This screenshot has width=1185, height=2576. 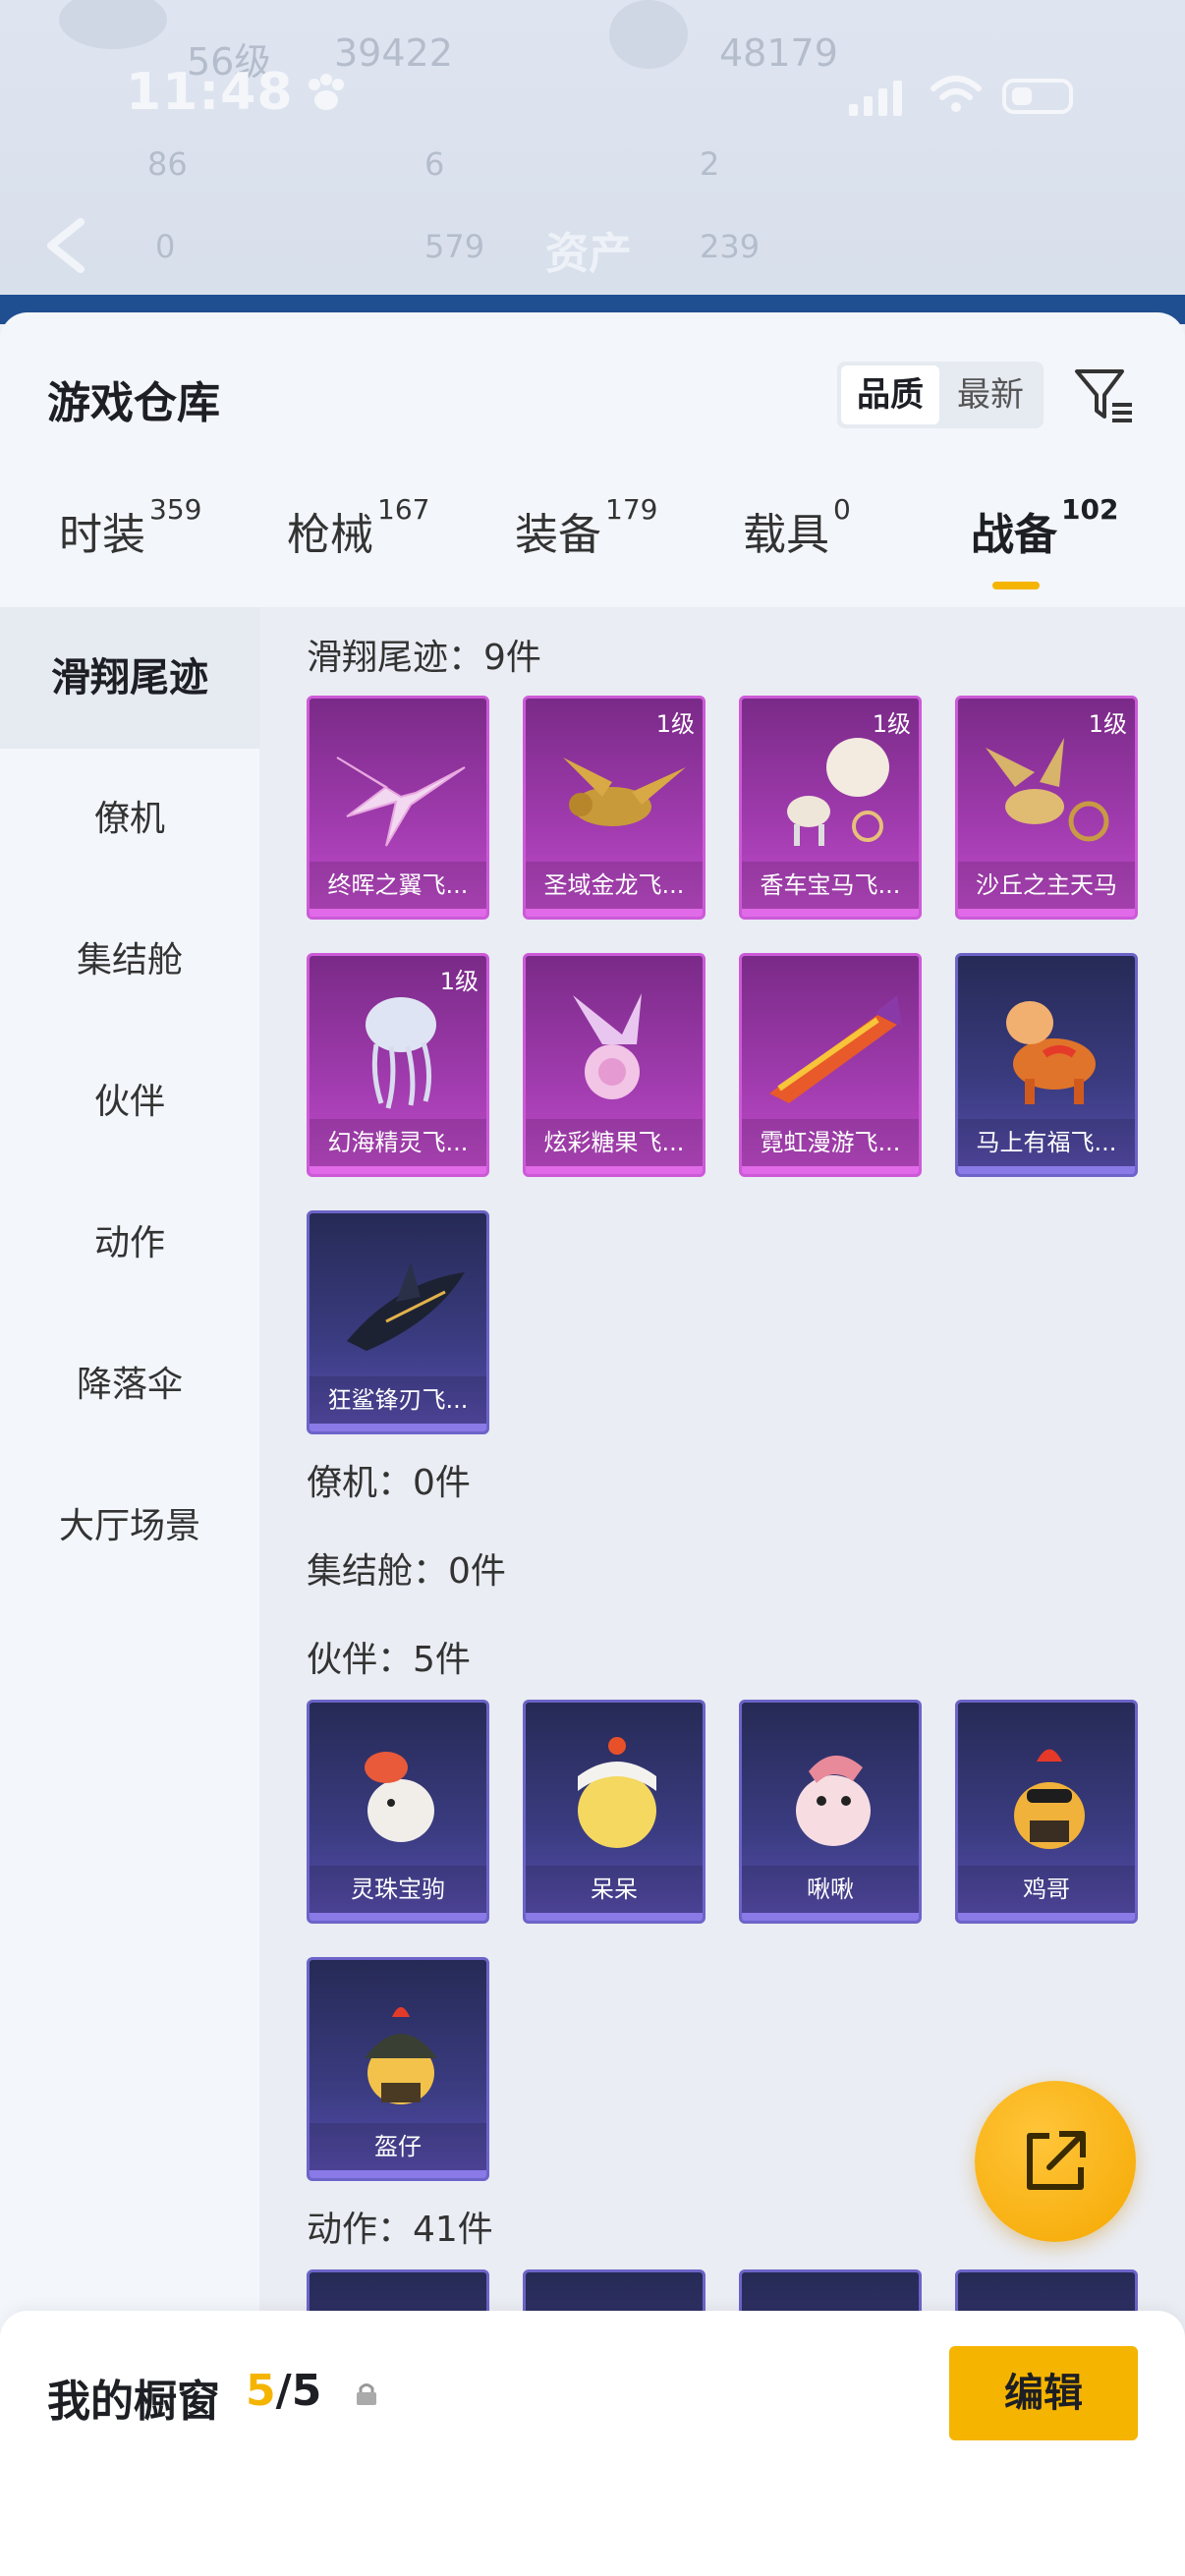 What do you see at coordinates (400, 2230) in the screenshot?
I see `section-title-action: 动作：41件` at bounding box center [400, 2230].